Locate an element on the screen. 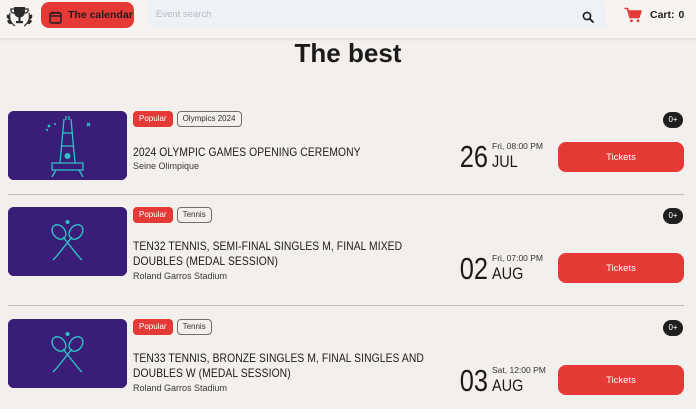  event-venue: Seine Olimpique is located at coordinates (166, 166).